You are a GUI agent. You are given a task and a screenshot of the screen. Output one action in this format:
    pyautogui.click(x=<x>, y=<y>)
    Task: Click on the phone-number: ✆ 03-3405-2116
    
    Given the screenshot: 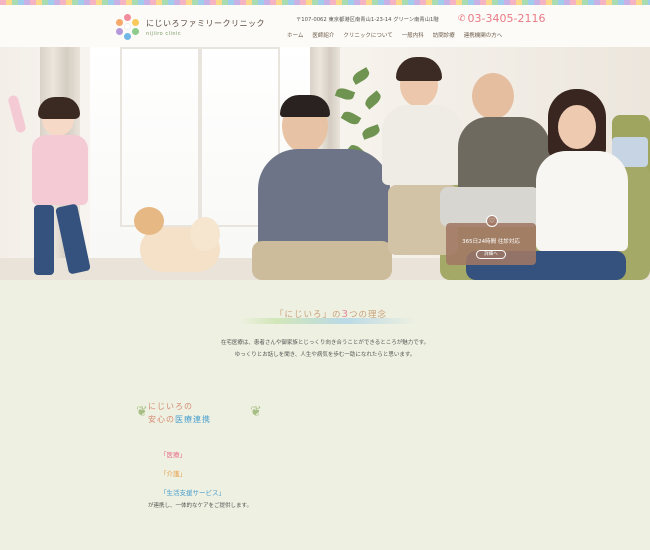 What is the action you would take?
    pyautogui.click(x=501, y=18)
    